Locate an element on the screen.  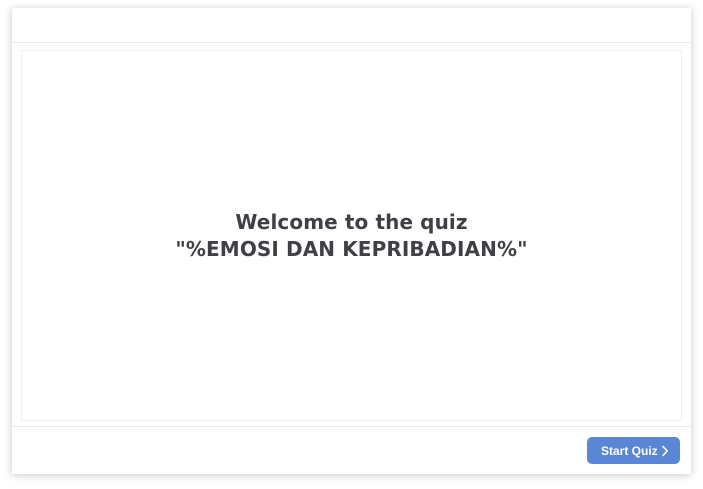
start-quiz-button: Start Quiz is located at coordinates (633, 450).